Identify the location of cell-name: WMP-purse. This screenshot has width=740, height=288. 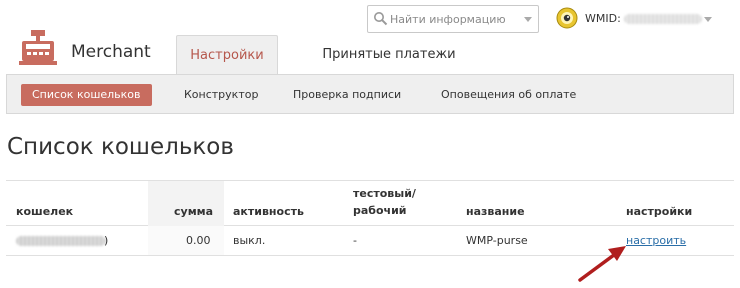
(497, 240).